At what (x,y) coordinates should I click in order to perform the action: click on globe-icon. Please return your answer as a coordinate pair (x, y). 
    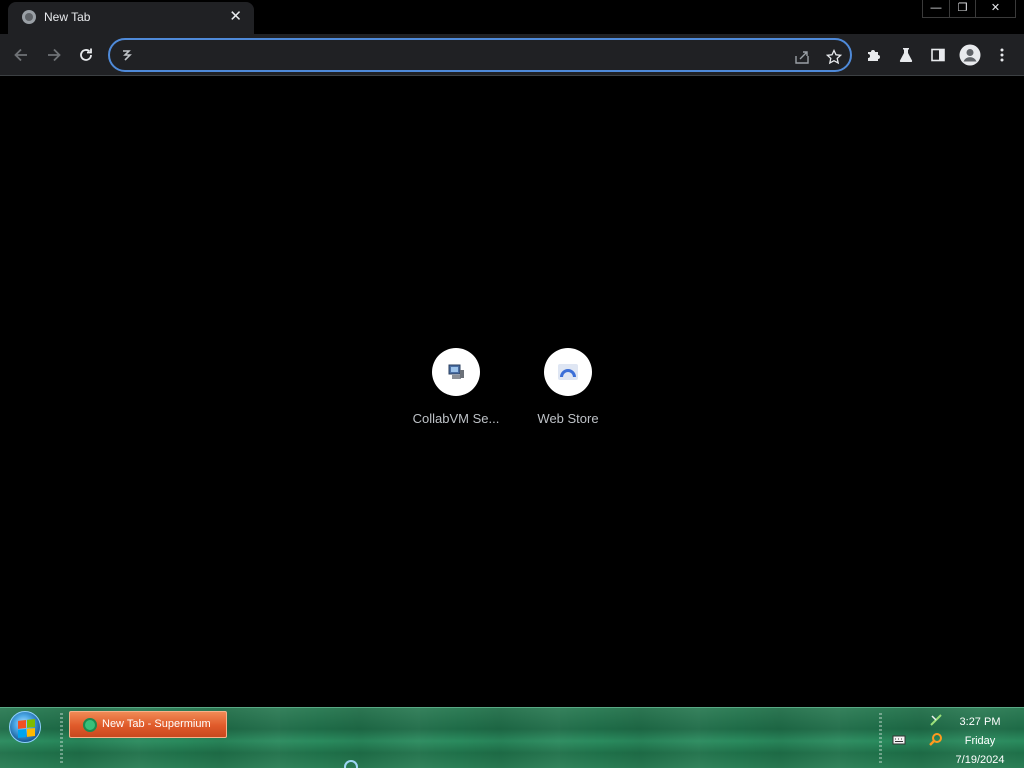
    Looking at the image, I should click on (29, 17).